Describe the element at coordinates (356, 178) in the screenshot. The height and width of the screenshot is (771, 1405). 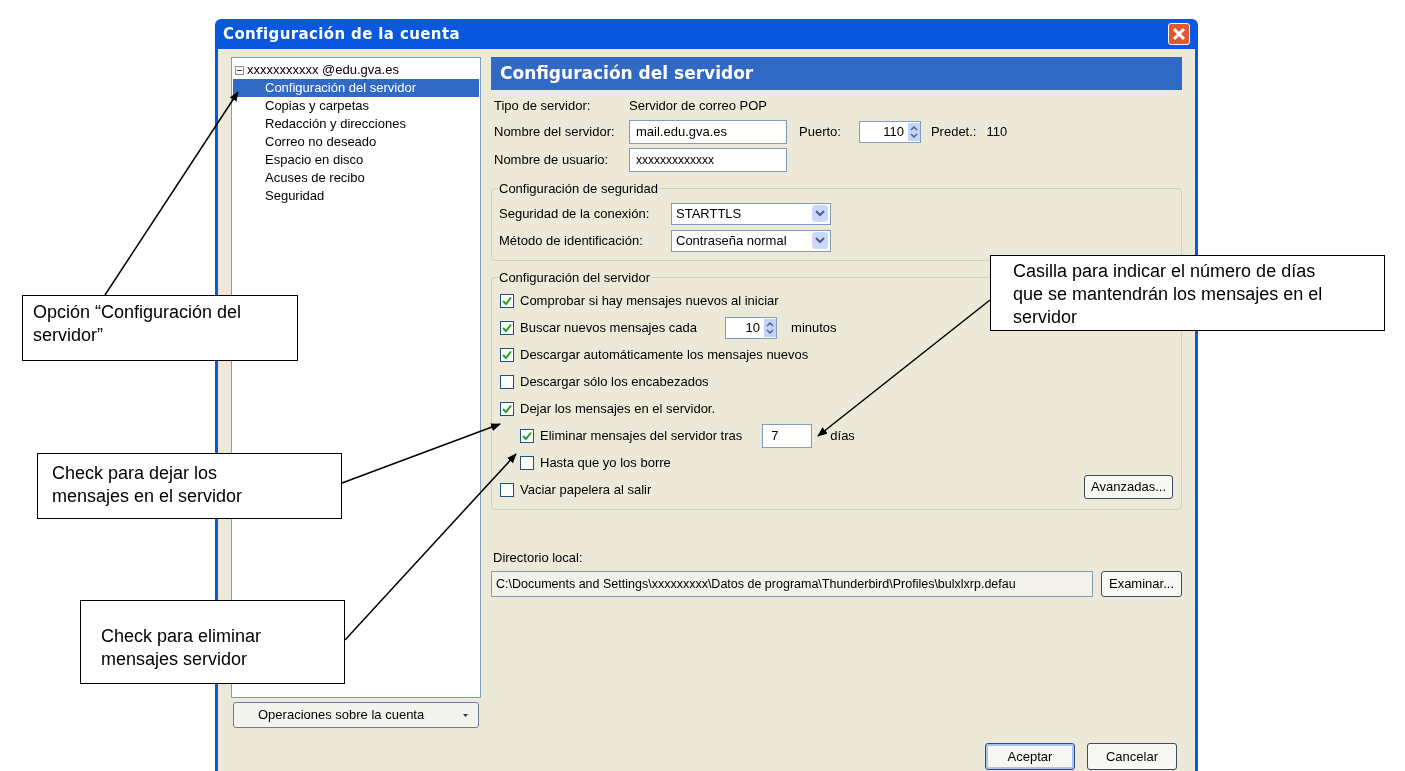
I see `tree-item: Acuses de recibo` at that location.